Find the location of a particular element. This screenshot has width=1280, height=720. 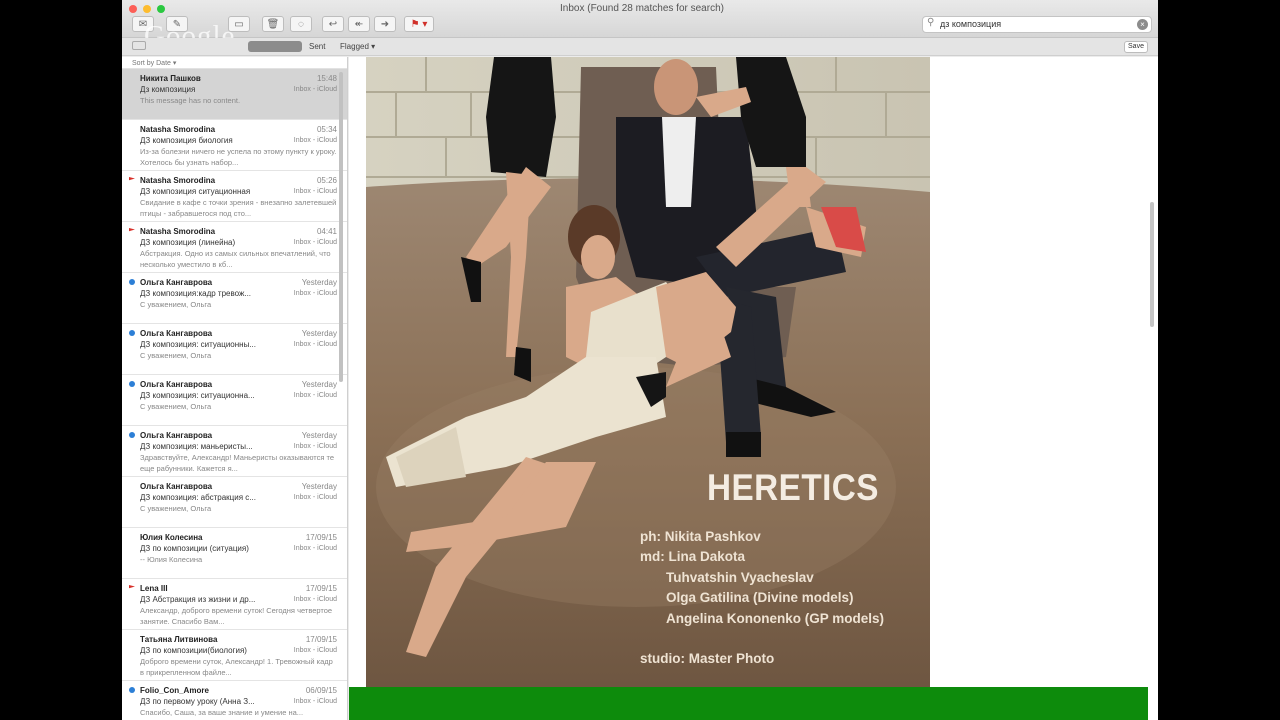

clear-icon: × is located at coordinates (1142, 24).